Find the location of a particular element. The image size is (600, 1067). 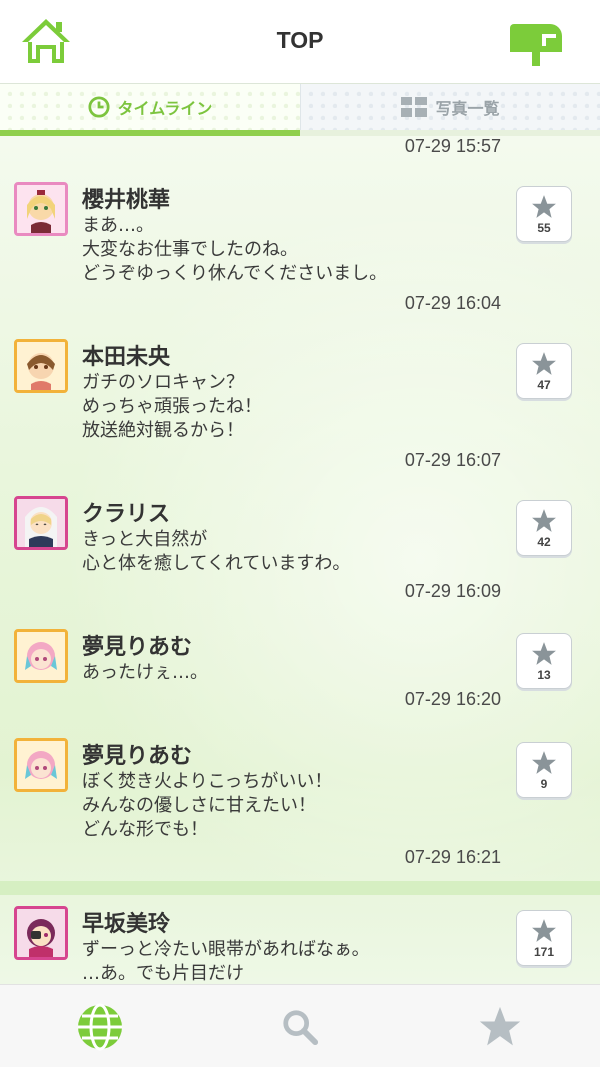

message-line: 心と体を癒してくれていますわ。 is located at coordinates (216, 563).